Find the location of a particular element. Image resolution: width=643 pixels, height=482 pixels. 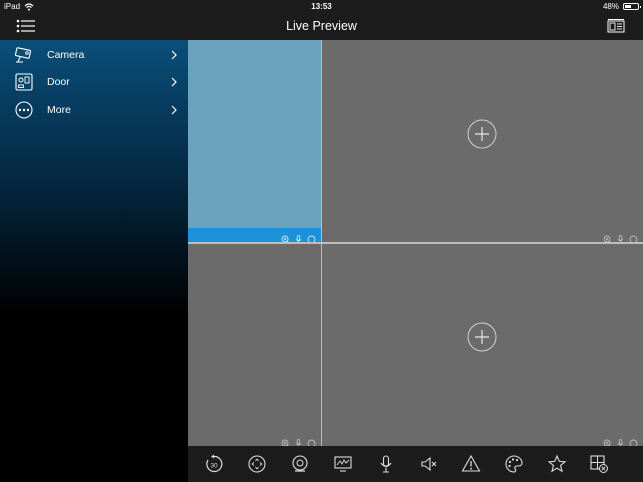

camera-icon is located at coordinates (23, 54).